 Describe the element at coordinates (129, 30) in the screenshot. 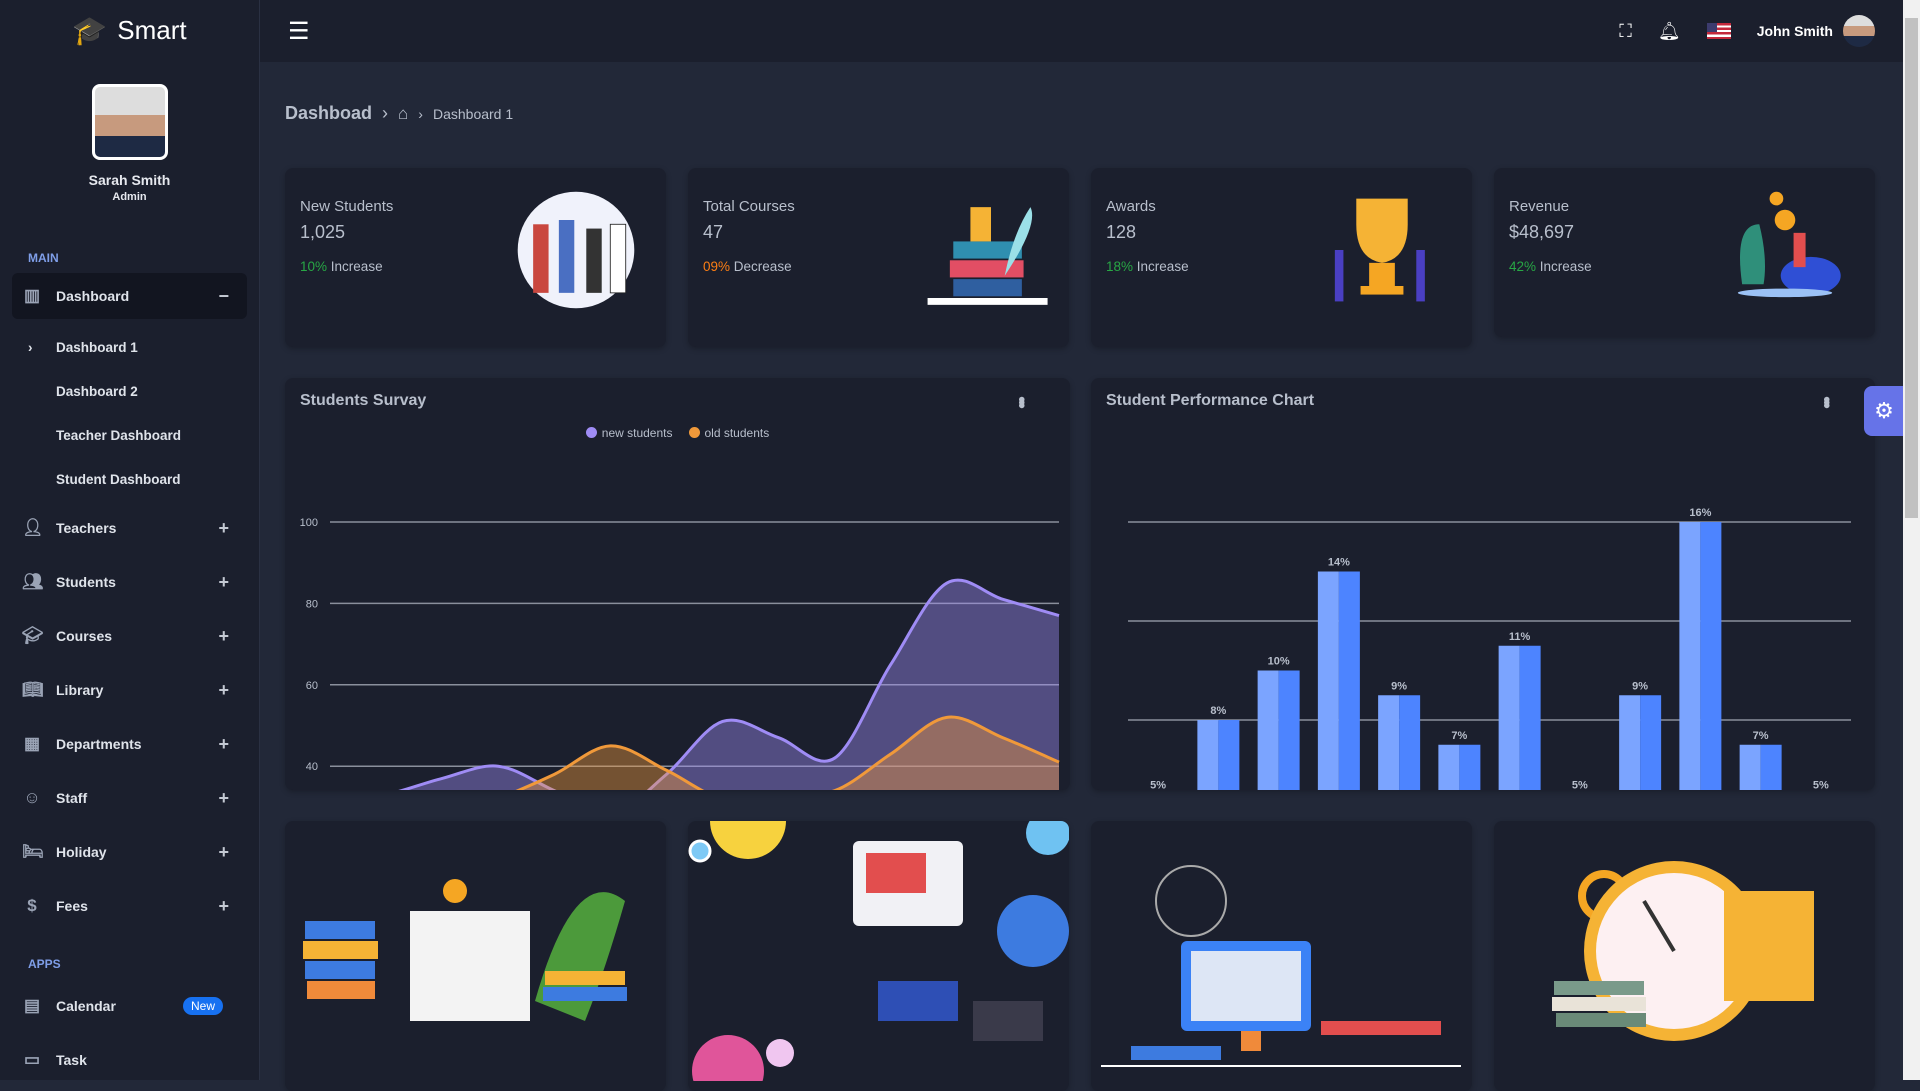

I see `logo: 🎓 Smart` at that location.